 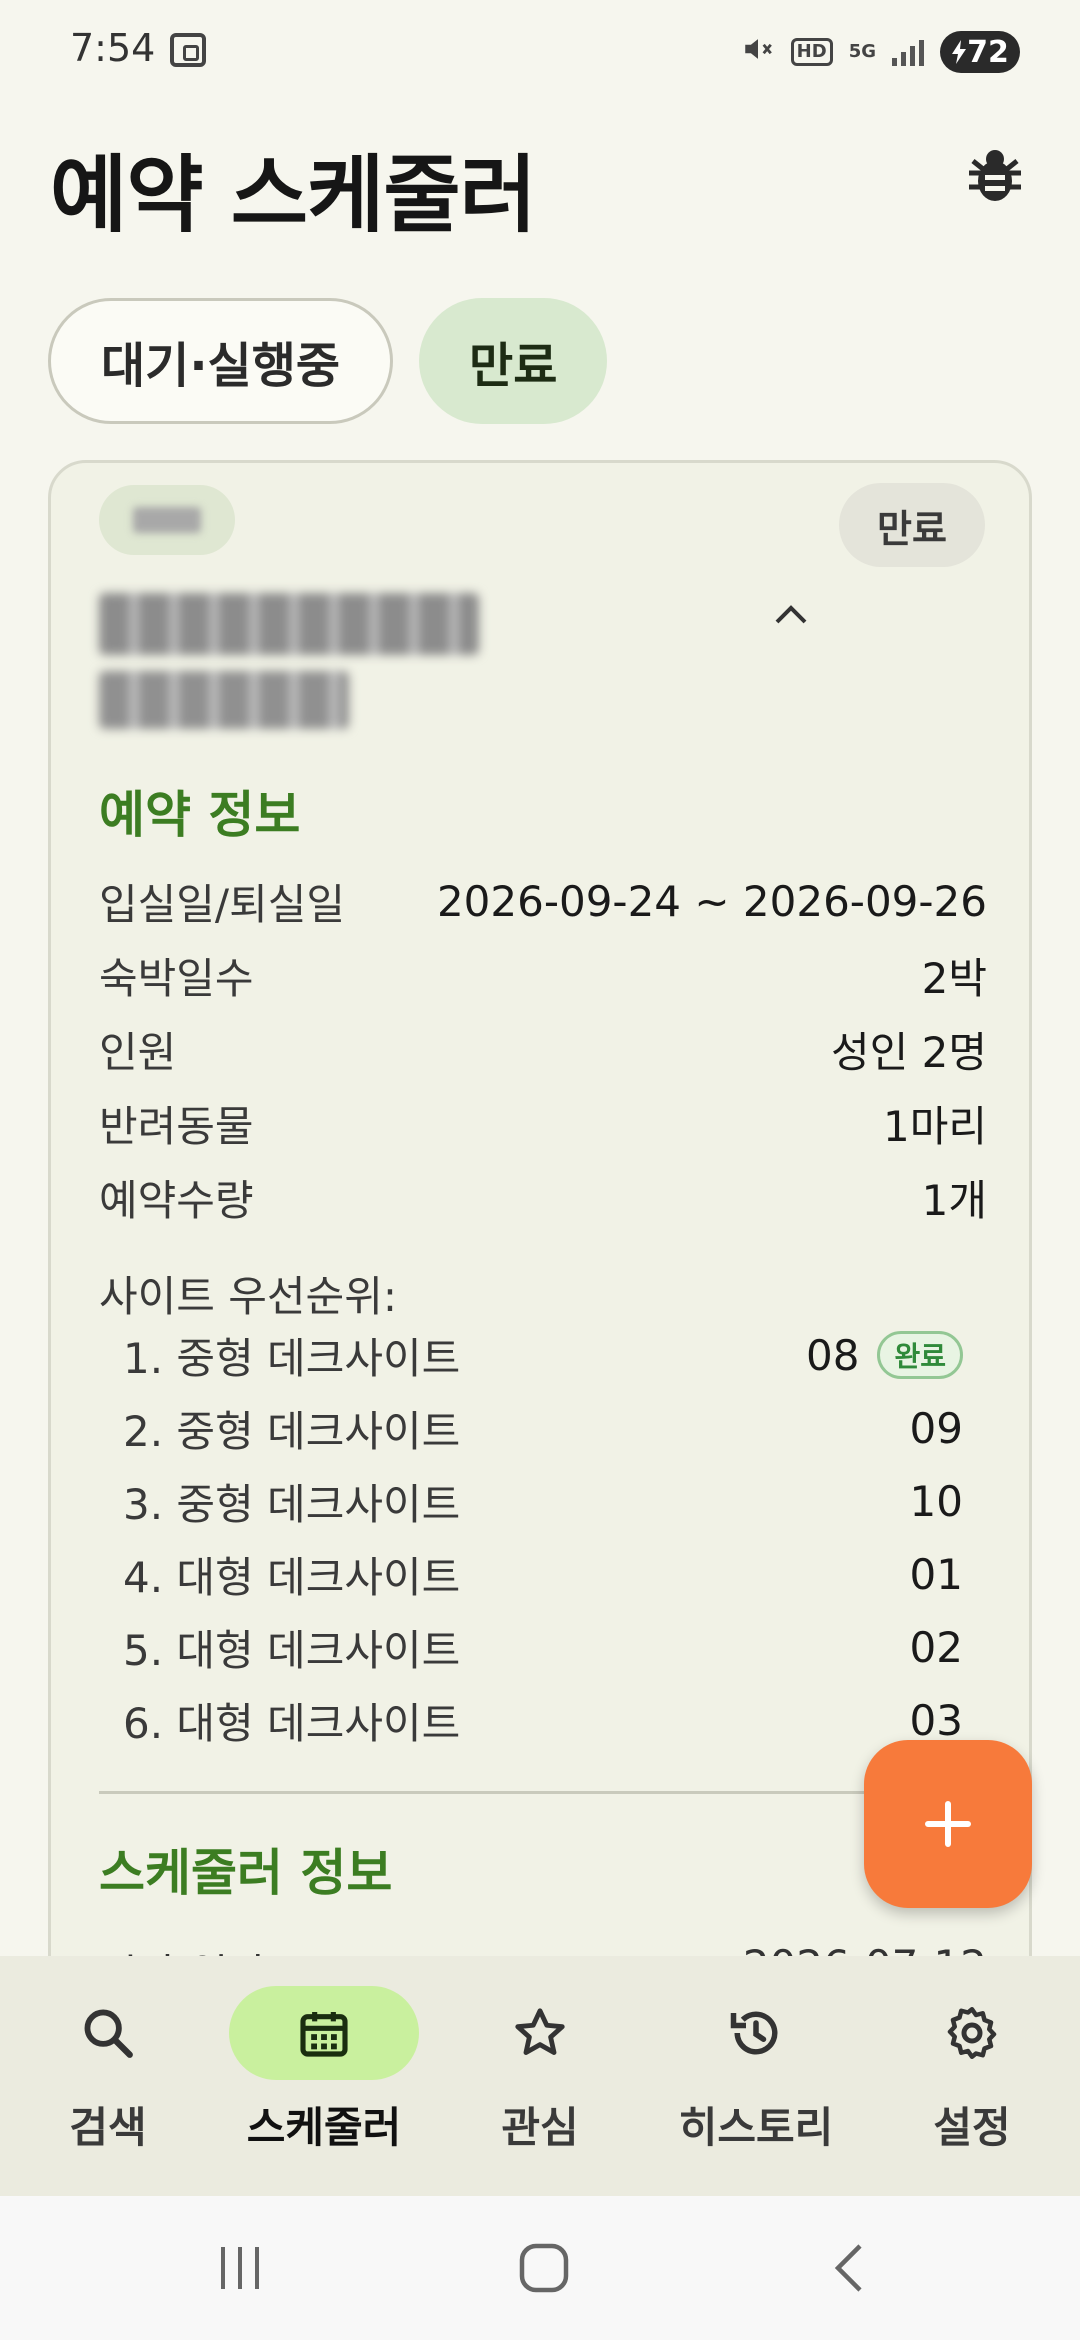 I want to click on site-number: 01, so click(x=936, y=1574).